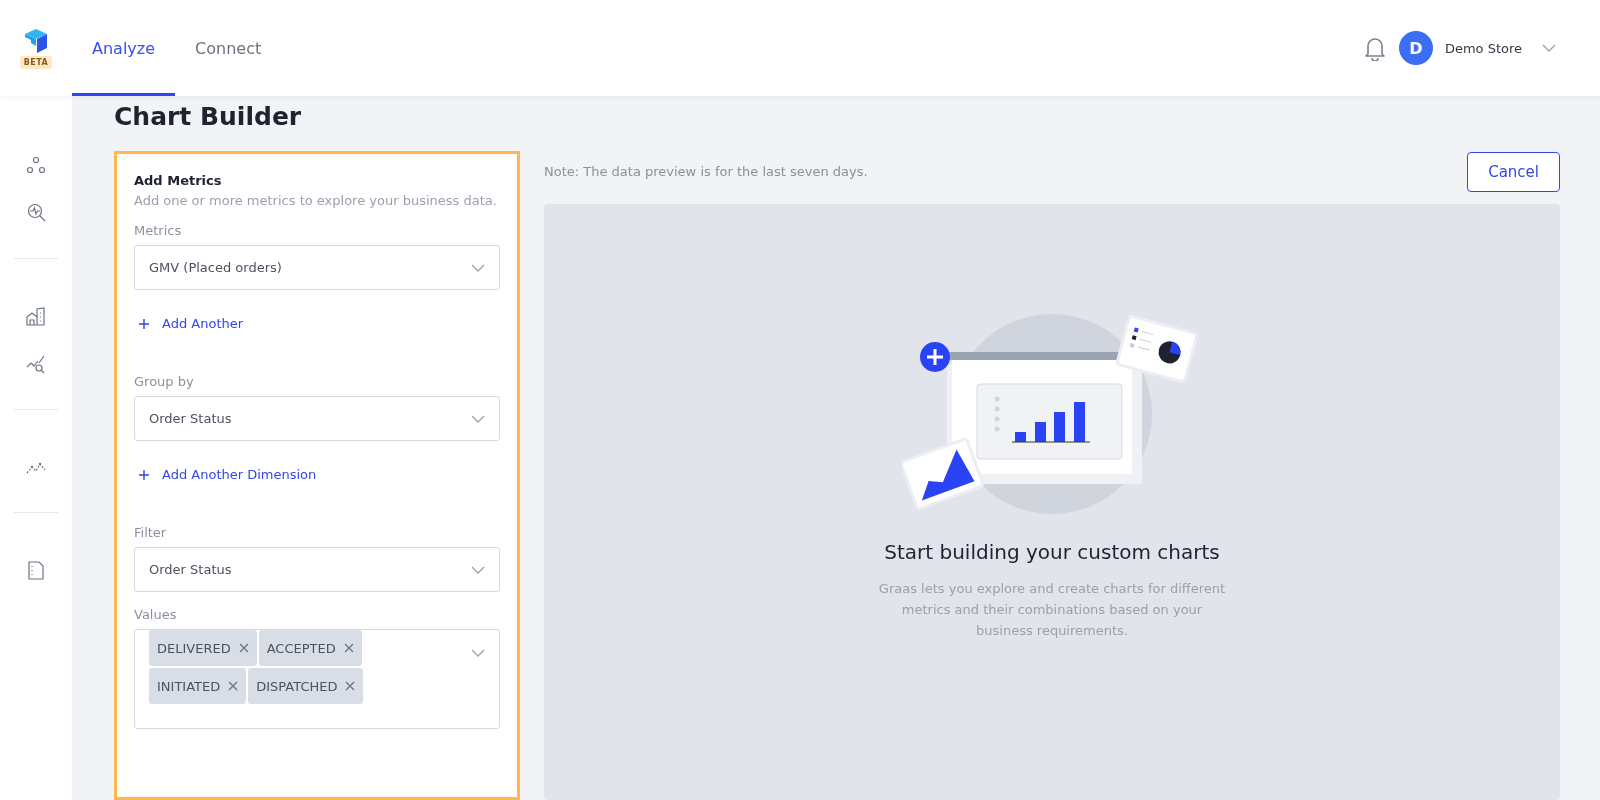  I want to click on value-chip: DISPATCHED, so click(306, 686).